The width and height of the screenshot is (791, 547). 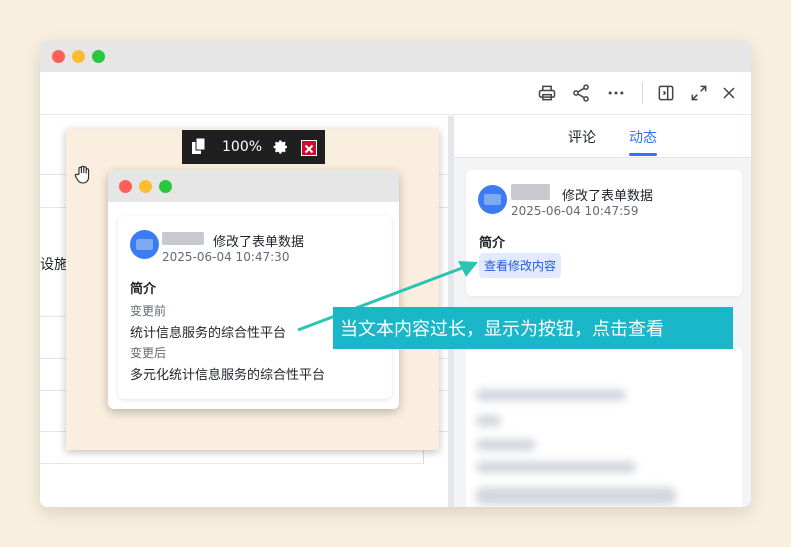 I want to click on form-field-label: 设施, so click(x=54, y=265).